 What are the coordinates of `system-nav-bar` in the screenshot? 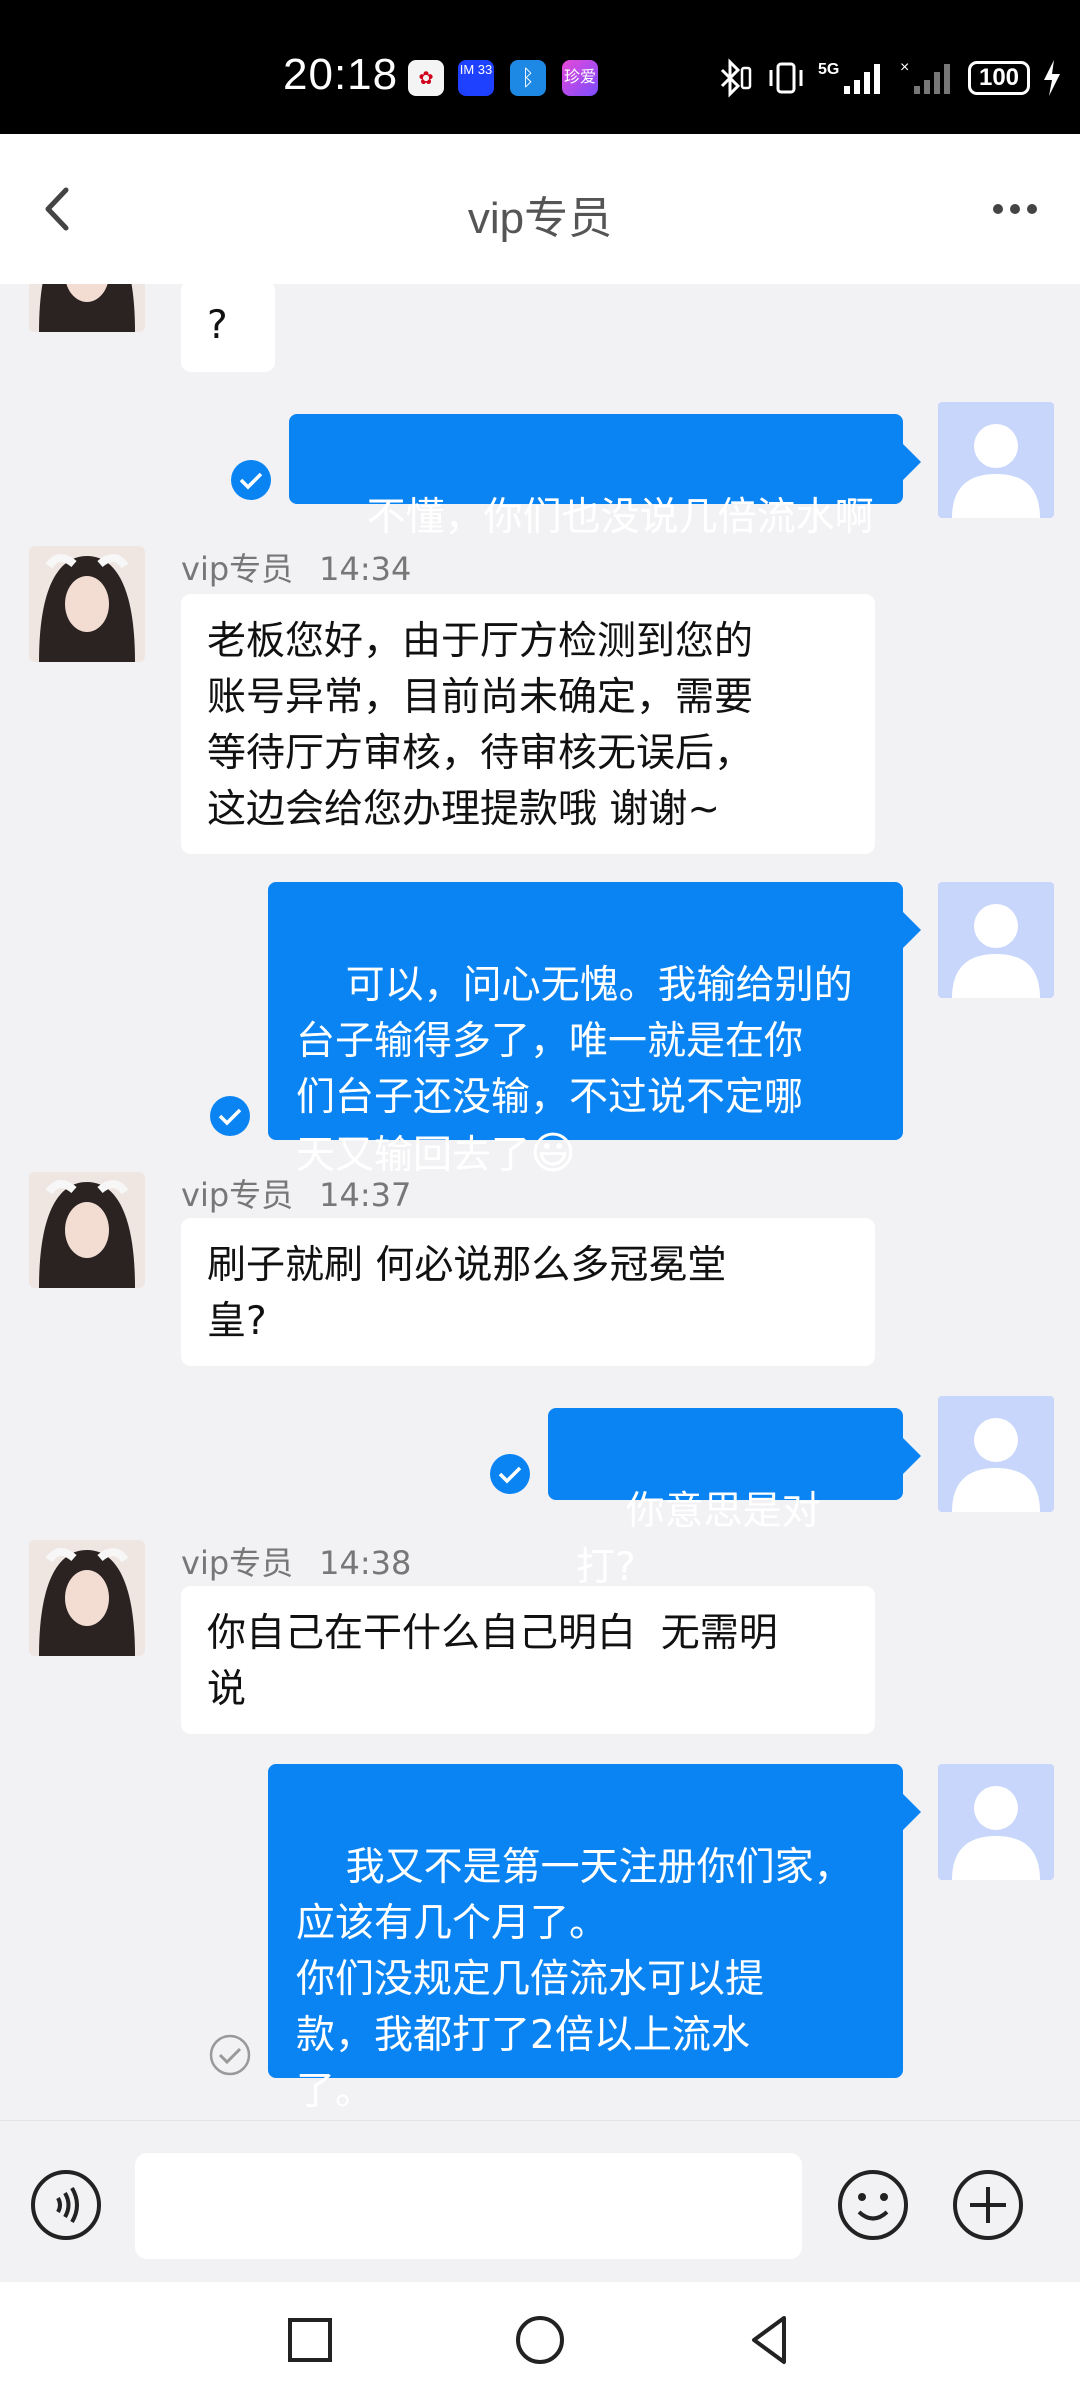 It's located at (540, 2341).